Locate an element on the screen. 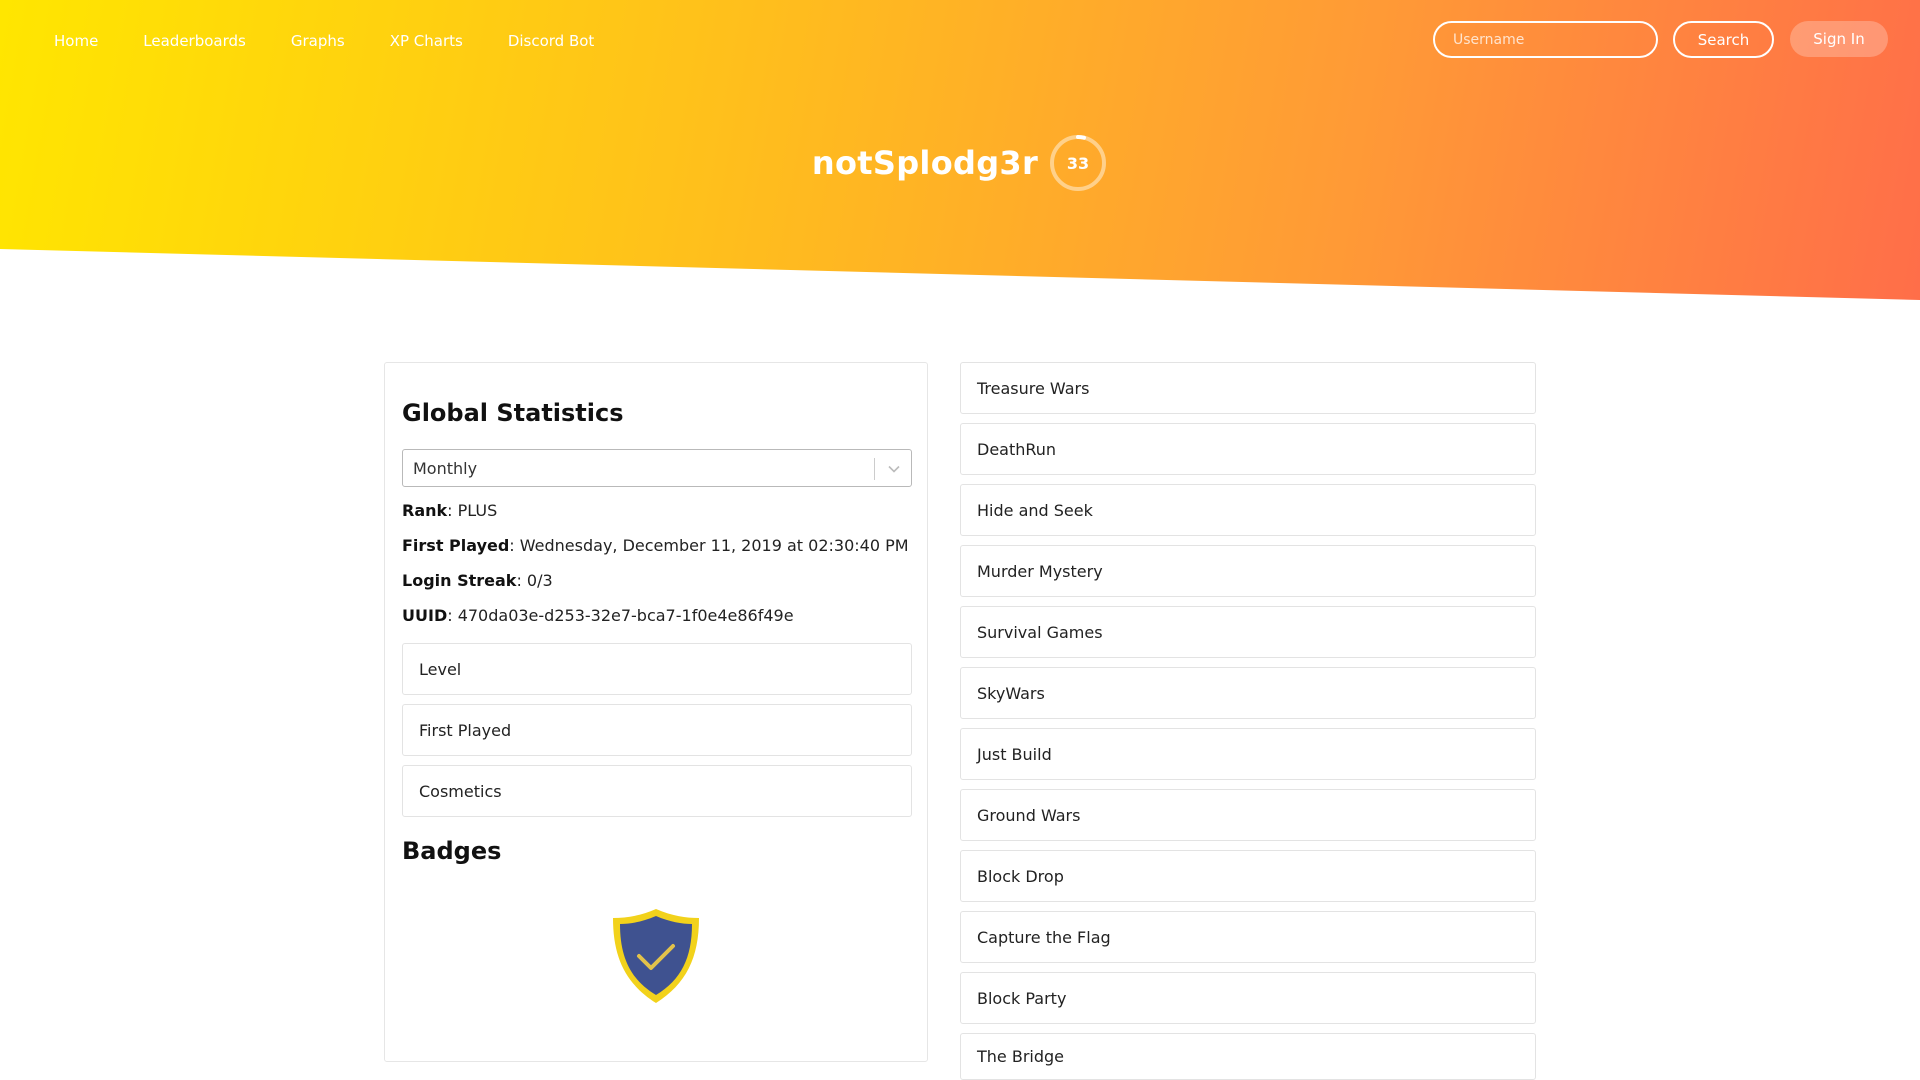 This screenshot has height=1080, width=1920. player-name: notSplodg3r is located at coordinates (925, 163).